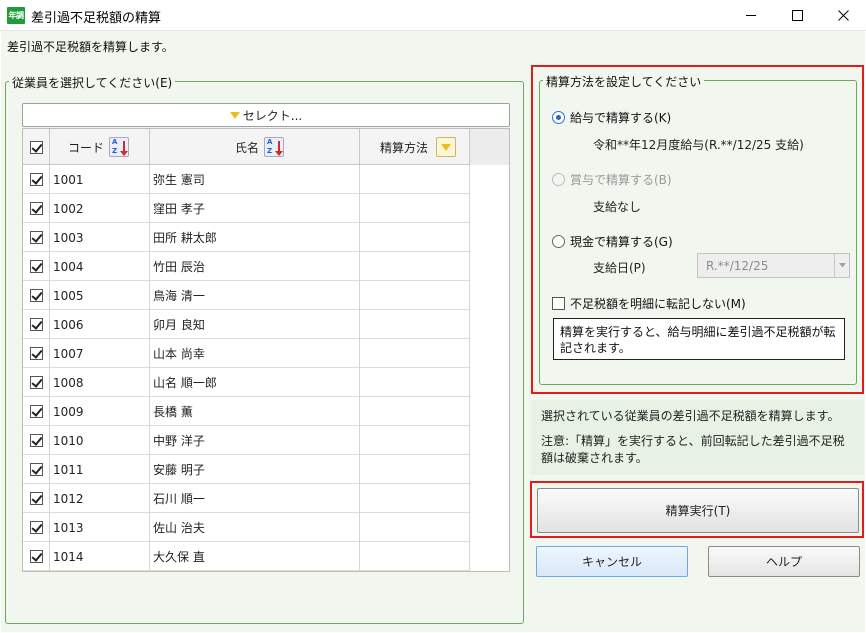 The width and height of the screenshot is (866, 633). Describe the element at coordinates (446, 147) in the screenshot. I see `filter-icon` at that location.